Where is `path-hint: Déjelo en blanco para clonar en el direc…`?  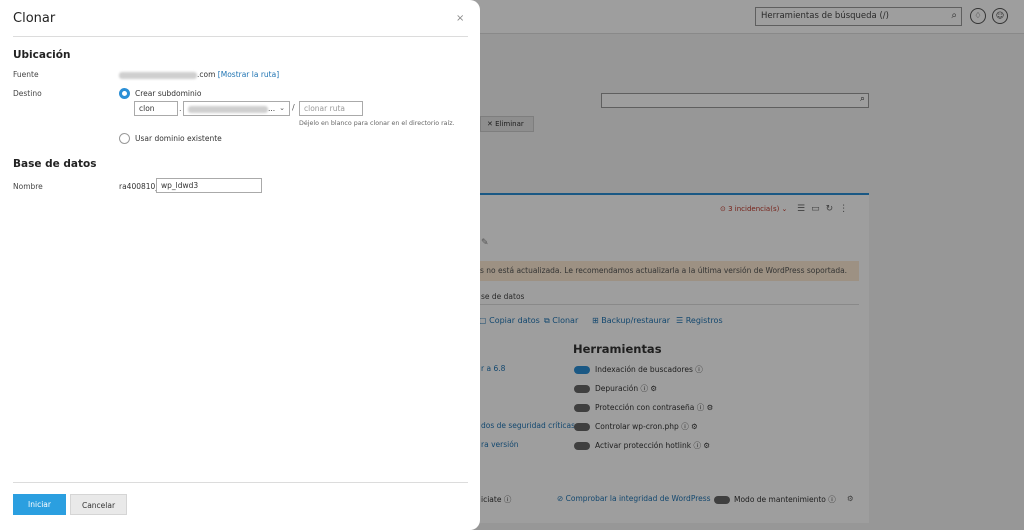
path-hint: Déjelo en blanco para clonar en el direc… is located at coordinates (377, 123).